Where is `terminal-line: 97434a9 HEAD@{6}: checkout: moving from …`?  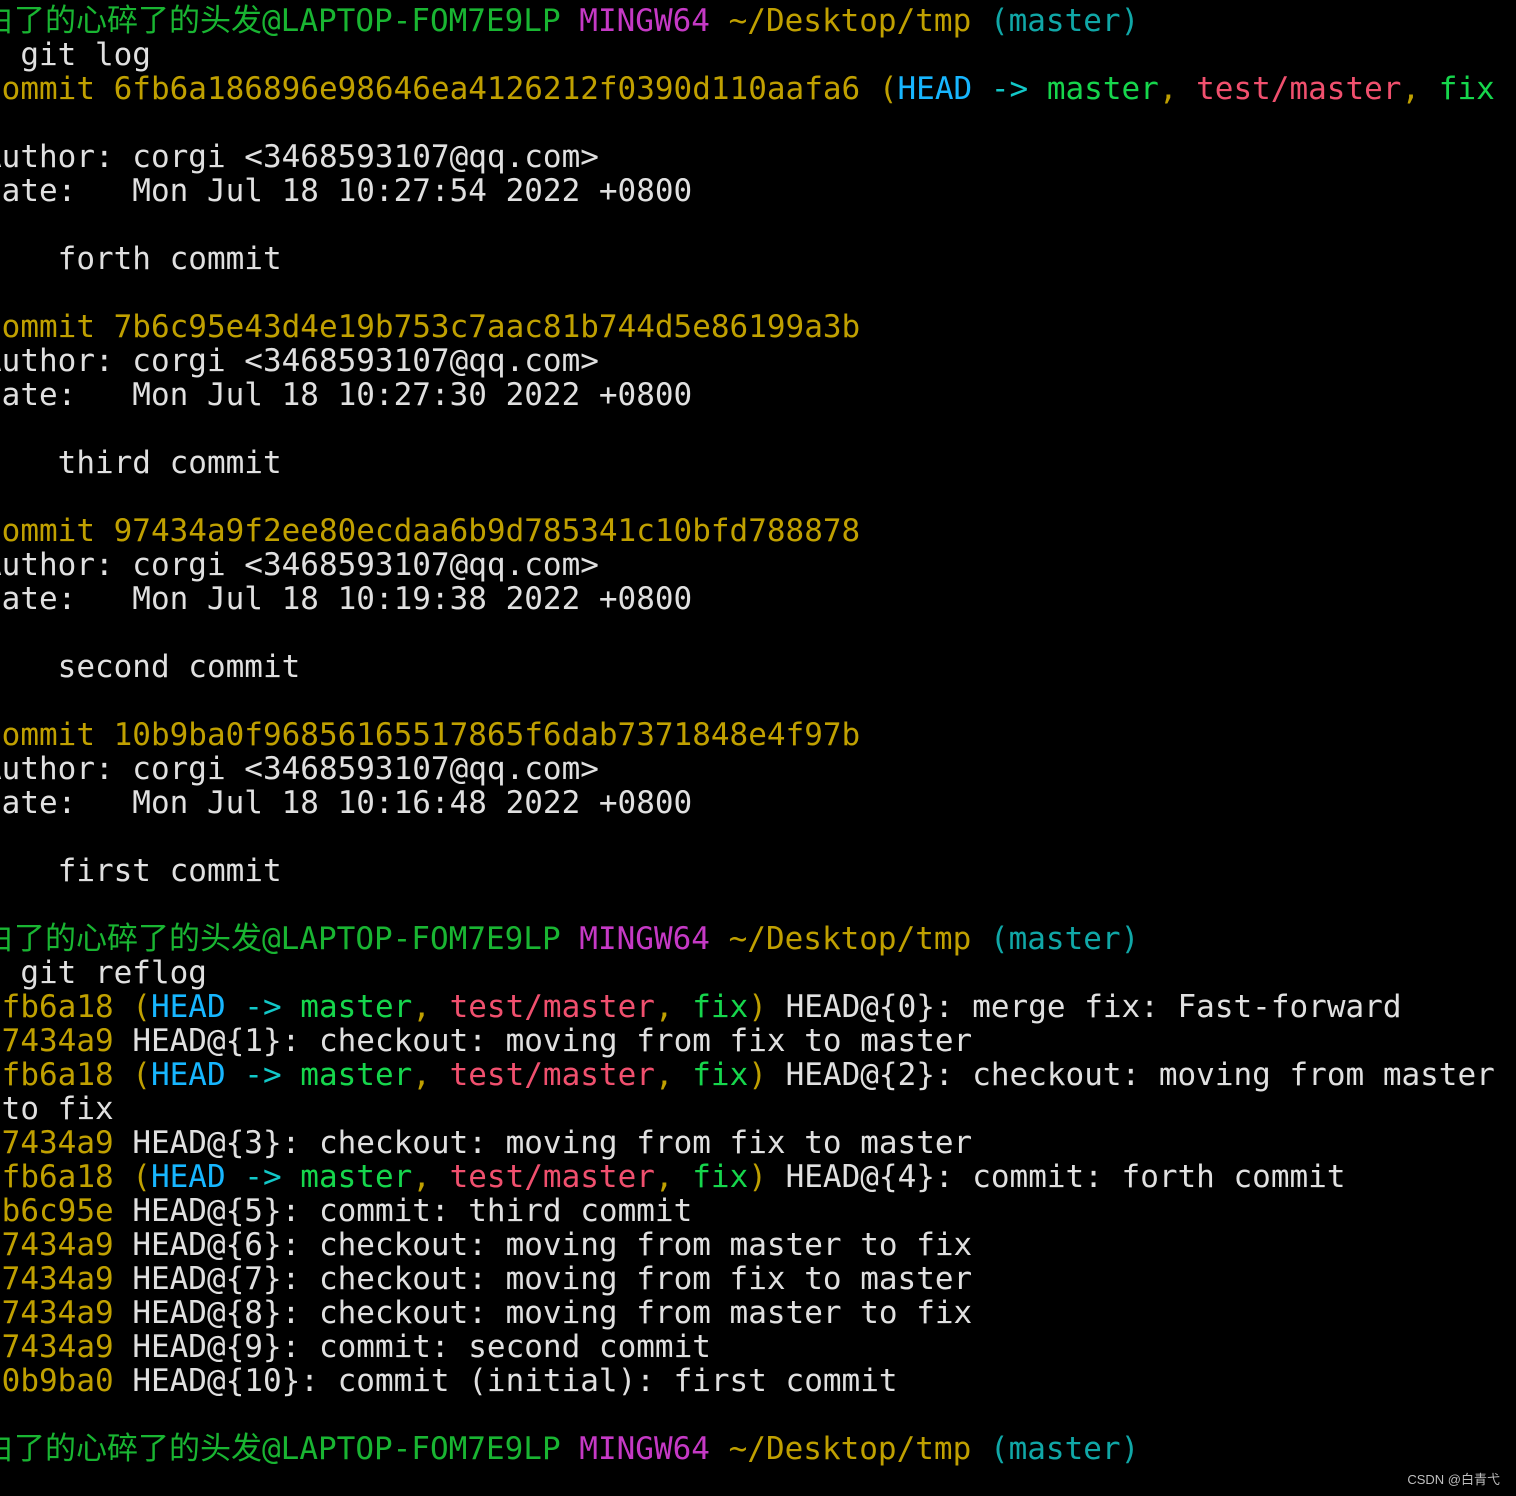 terminal-line: 97434a9 HEAD@{6}: checkout: moving from … is located at coordinates (486, 1245).